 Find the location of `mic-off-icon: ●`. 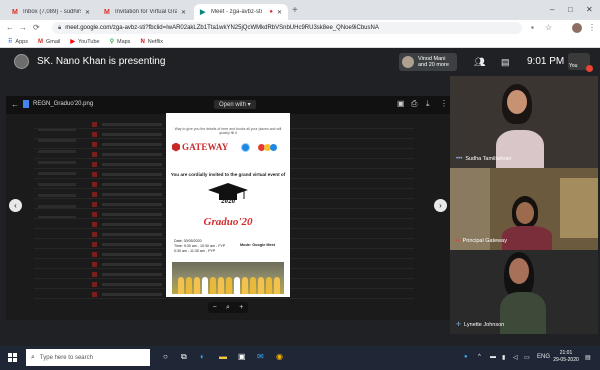

mic-off-icon: ● is located at coordinates (458, 241).